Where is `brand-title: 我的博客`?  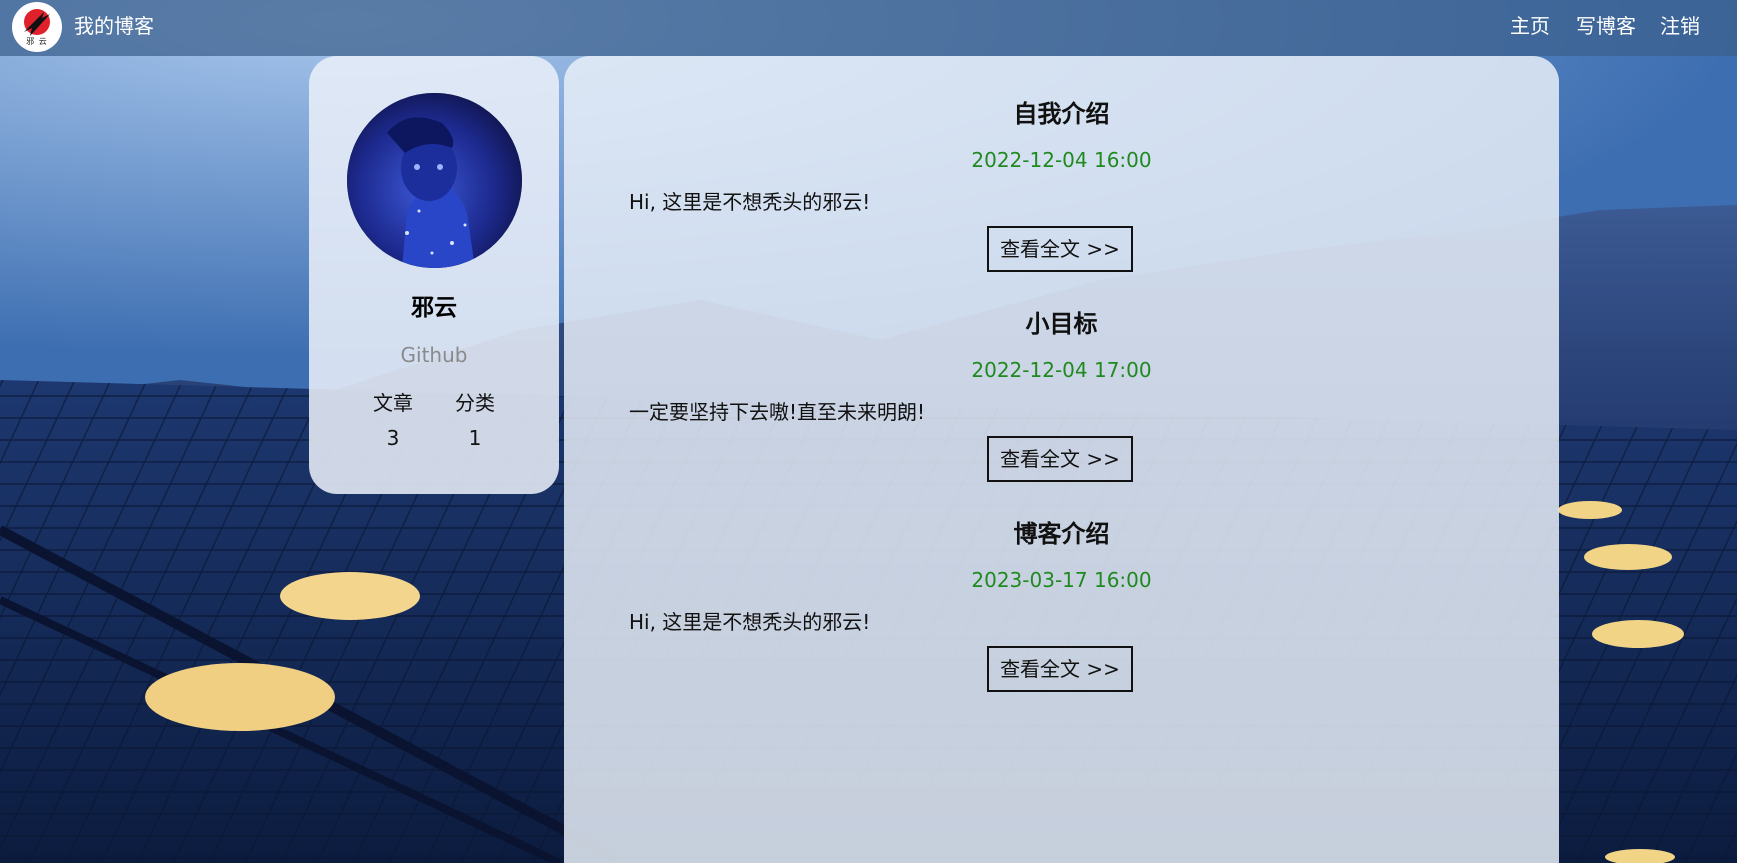 brand-title: 我的博客 is located at coordinates (114, 26).